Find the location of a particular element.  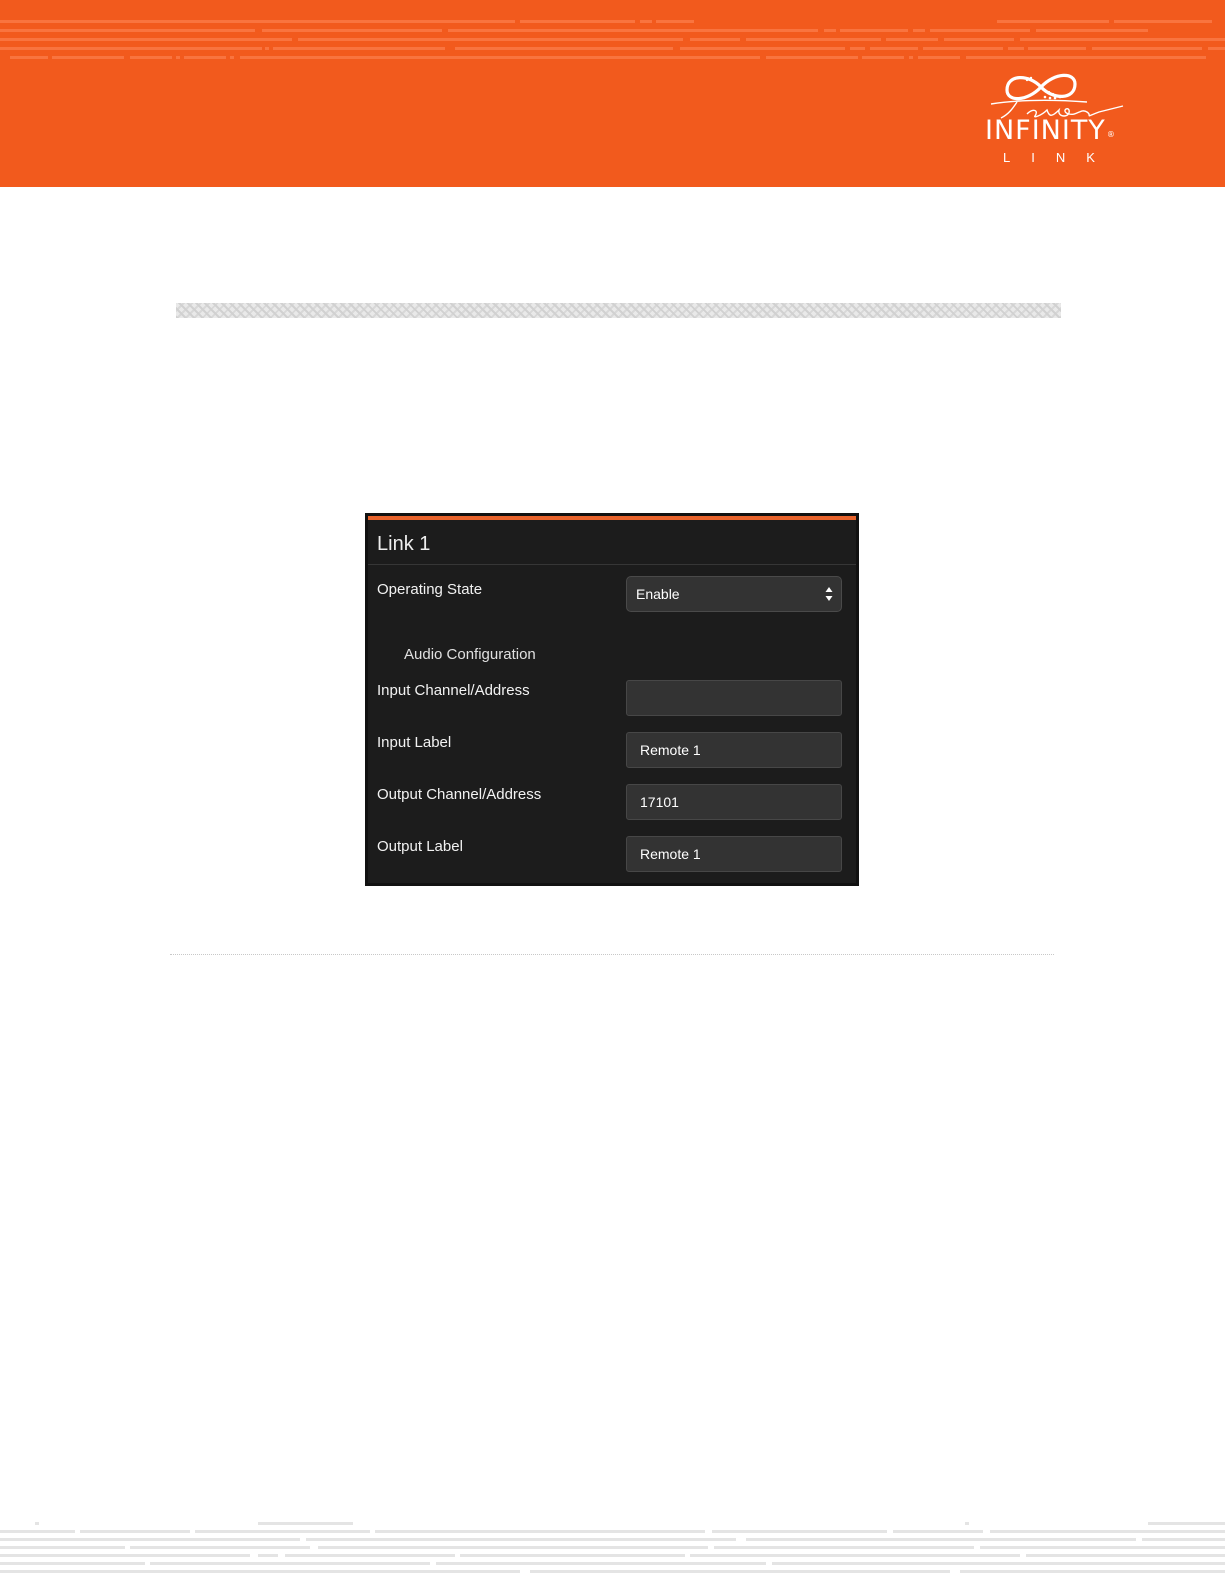

footer-stripes-graphic is located at coordinates (612, 1547).